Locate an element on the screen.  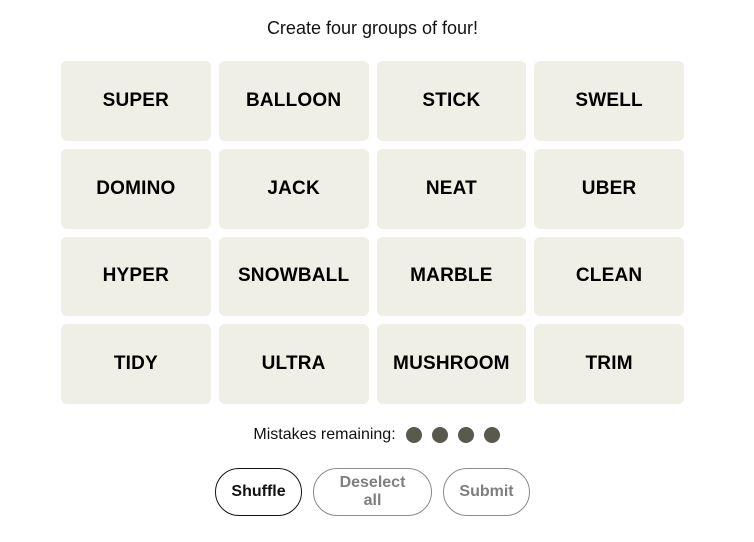
word-tile: MUSHROOM is located at coordinates (451, 364).